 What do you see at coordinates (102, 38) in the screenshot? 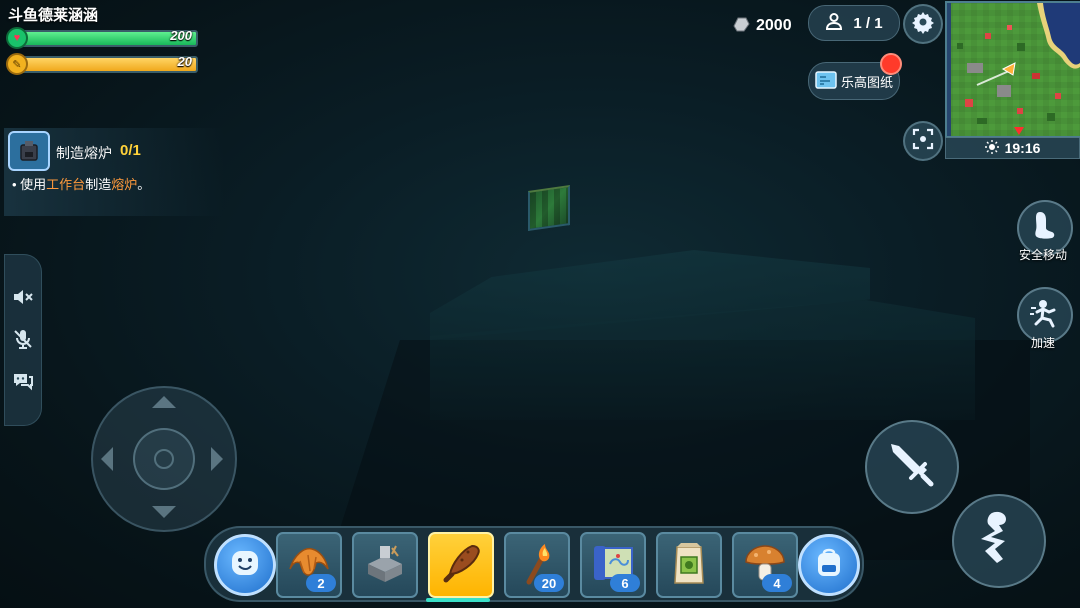
I see `health-bar: ♥ 200` at bounding box center [102, 38].